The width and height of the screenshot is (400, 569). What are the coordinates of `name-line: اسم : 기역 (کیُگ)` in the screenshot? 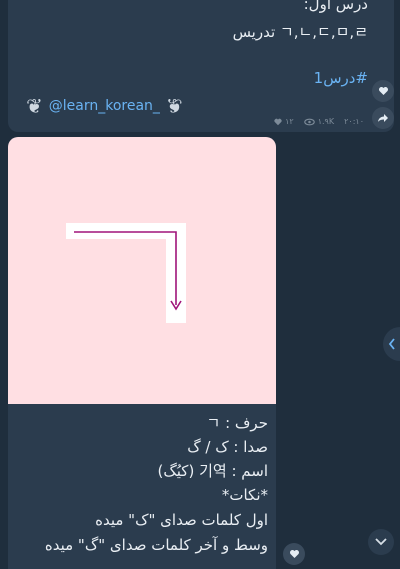 It's located at (213, 471).